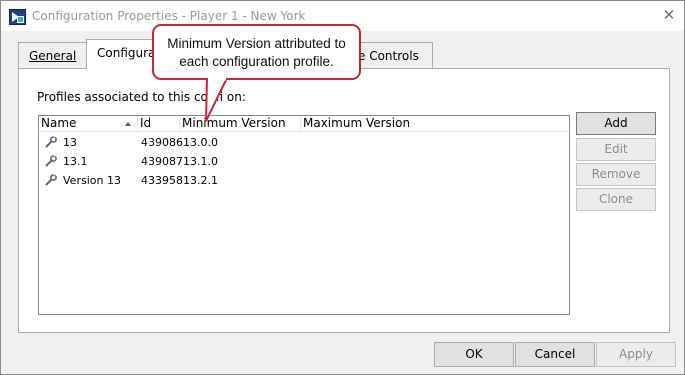 The width and height of the screenshot is (685, 375). I want to click on row-id: 439086, so click(162, 142).